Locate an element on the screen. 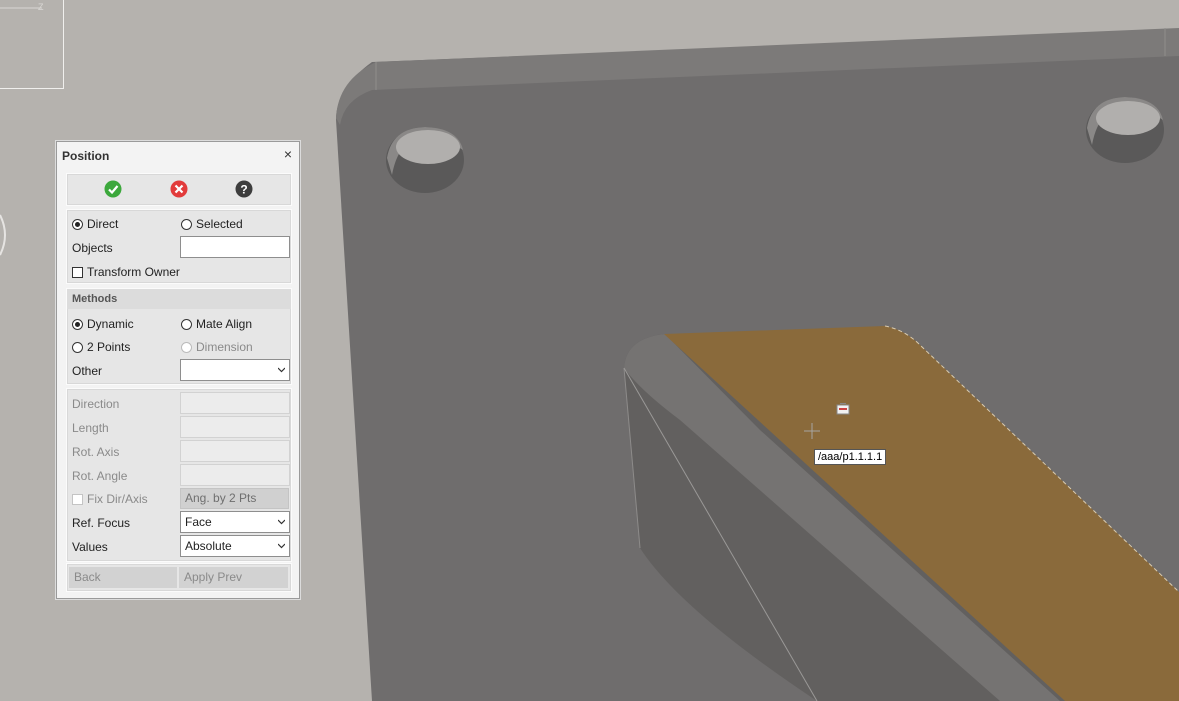 This screenshot has height=701, width=1179. direction-field is located at coordinates (235, 403).